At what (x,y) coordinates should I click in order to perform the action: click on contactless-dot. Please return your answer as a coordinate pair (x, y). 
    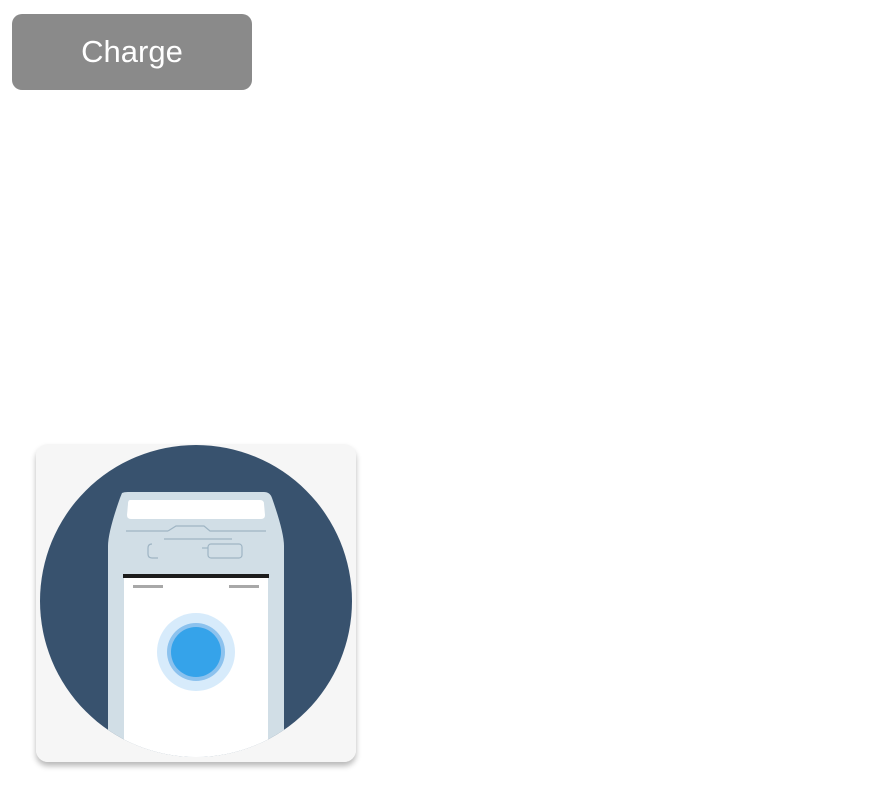
    Looking at the image, I should click on (196, 652).